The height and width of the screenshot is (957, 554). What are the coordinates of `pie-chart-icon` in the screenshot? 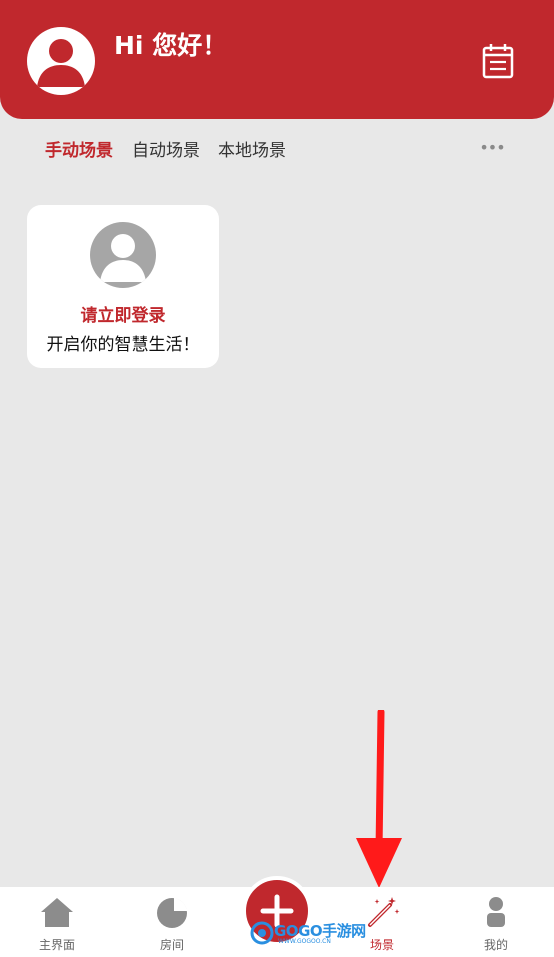 It's located at (172, 912).